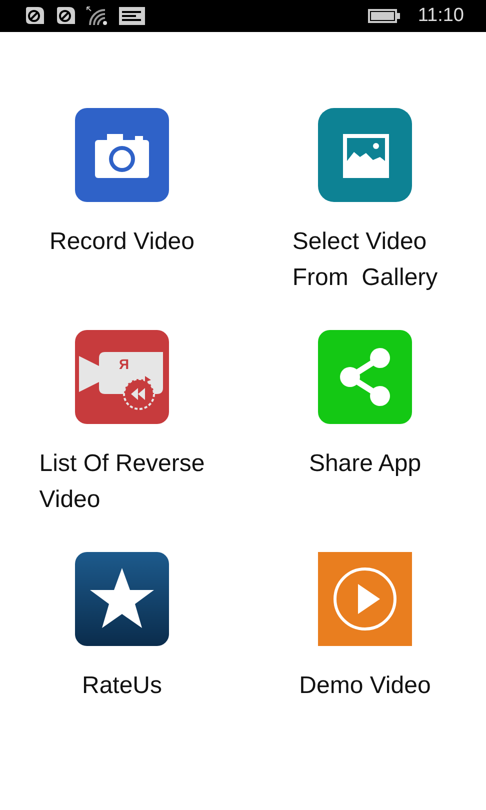 The image size is (486, 810). I want to click on clock-time: 11:10, so click(441, 16).